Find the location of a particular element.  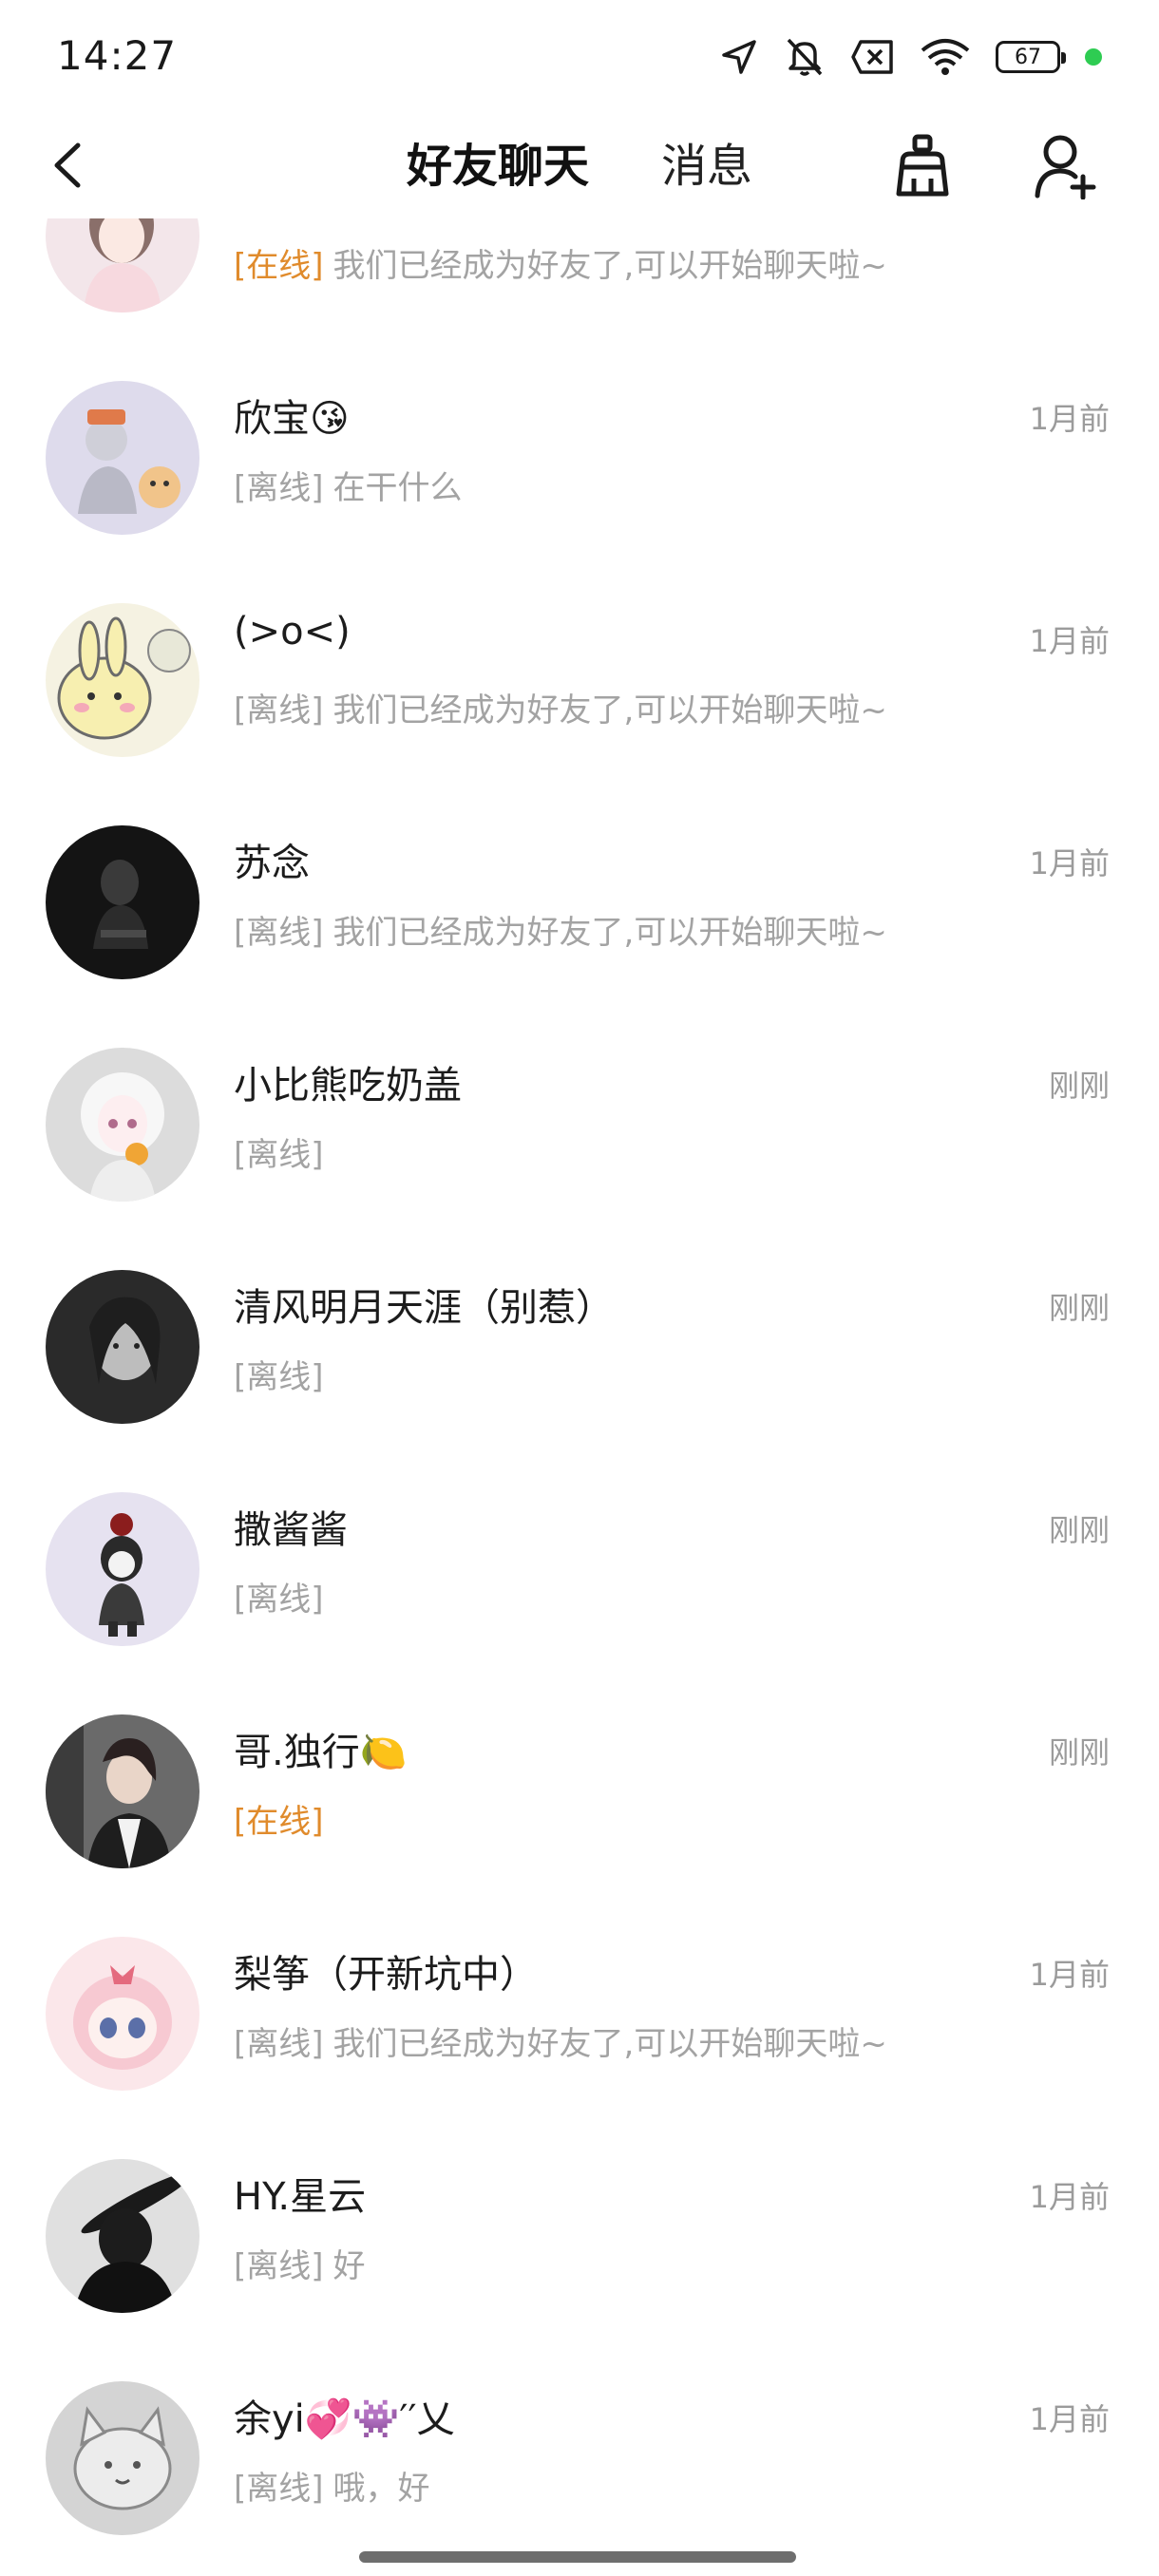

chat-row: 余yi💞👾′′乂 1月前 [离线] 哦，好 is located at coordinates (579, 2457).